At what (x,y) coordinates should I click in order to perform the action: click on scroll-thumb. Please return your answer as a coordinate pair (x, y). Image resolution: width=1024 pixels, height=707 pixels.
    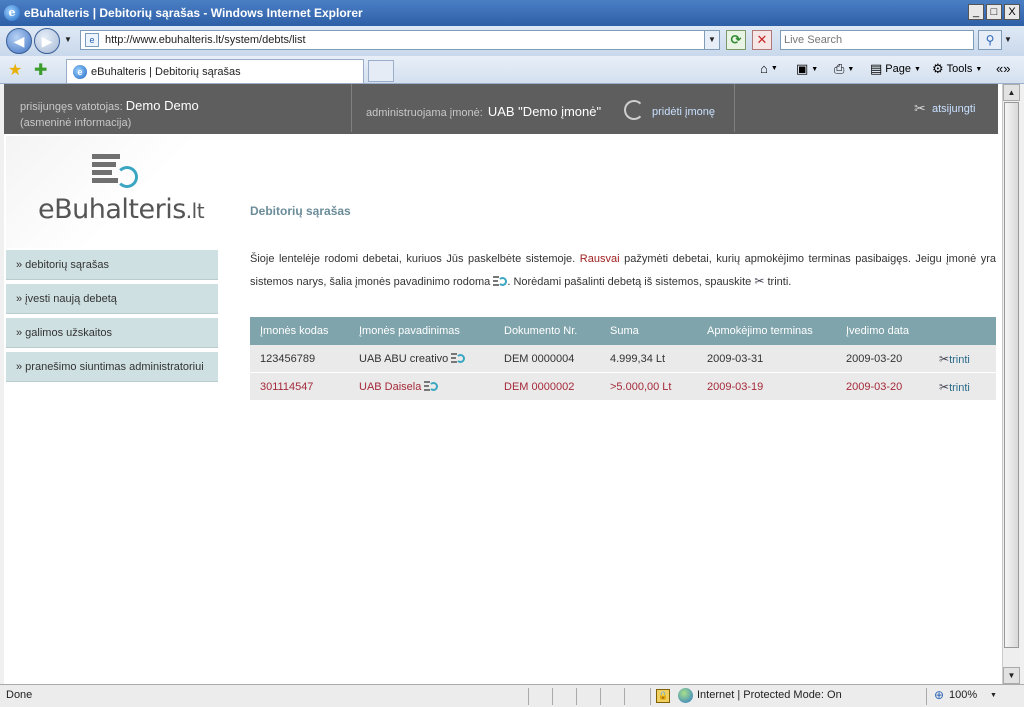
    Looking at the image, I should click on (1011, 375).